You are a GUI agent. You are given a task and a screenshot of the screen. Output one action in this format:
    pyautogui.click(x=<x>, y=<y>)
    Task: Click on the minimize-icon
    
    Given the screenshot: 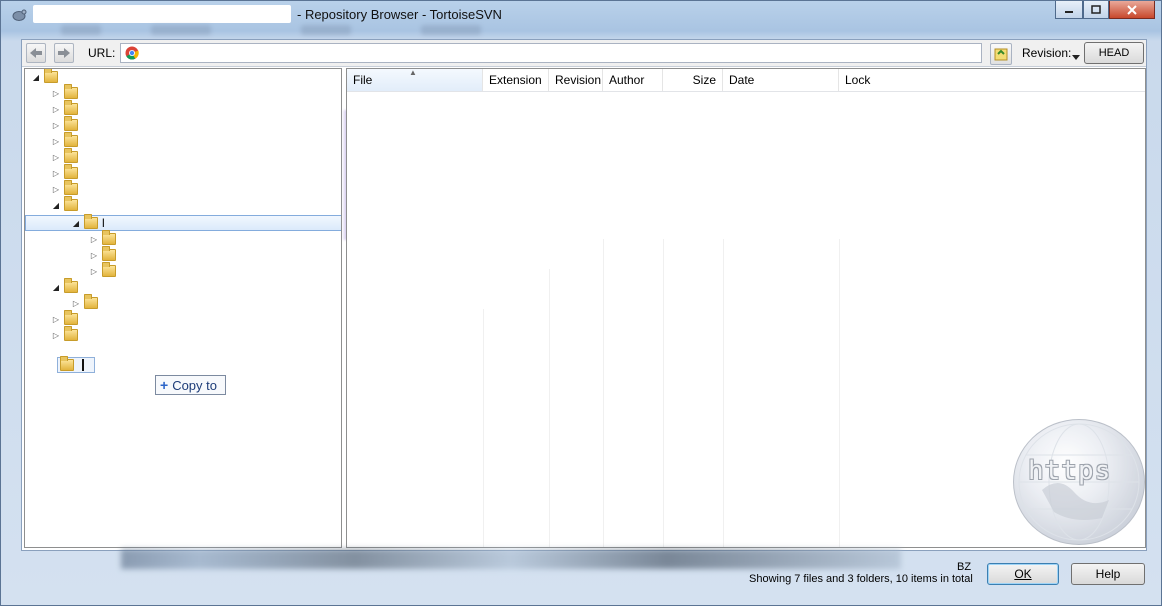 What is the action you would take?
    pyautogui.click(x=1069, y=11)
    